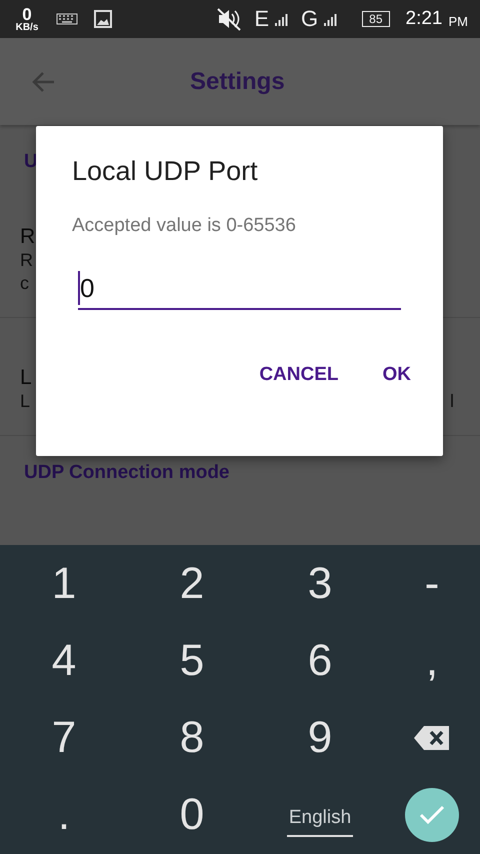 The height and width of the screenshot is (854, 480). I want to click on input-field: 0, so click(239, 288).